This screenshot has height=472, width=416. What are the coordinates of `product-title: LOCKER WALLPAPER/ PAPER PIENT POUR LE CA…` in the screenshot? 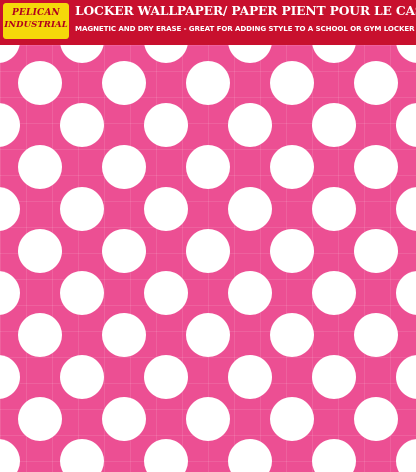 It's located at (245, 10).